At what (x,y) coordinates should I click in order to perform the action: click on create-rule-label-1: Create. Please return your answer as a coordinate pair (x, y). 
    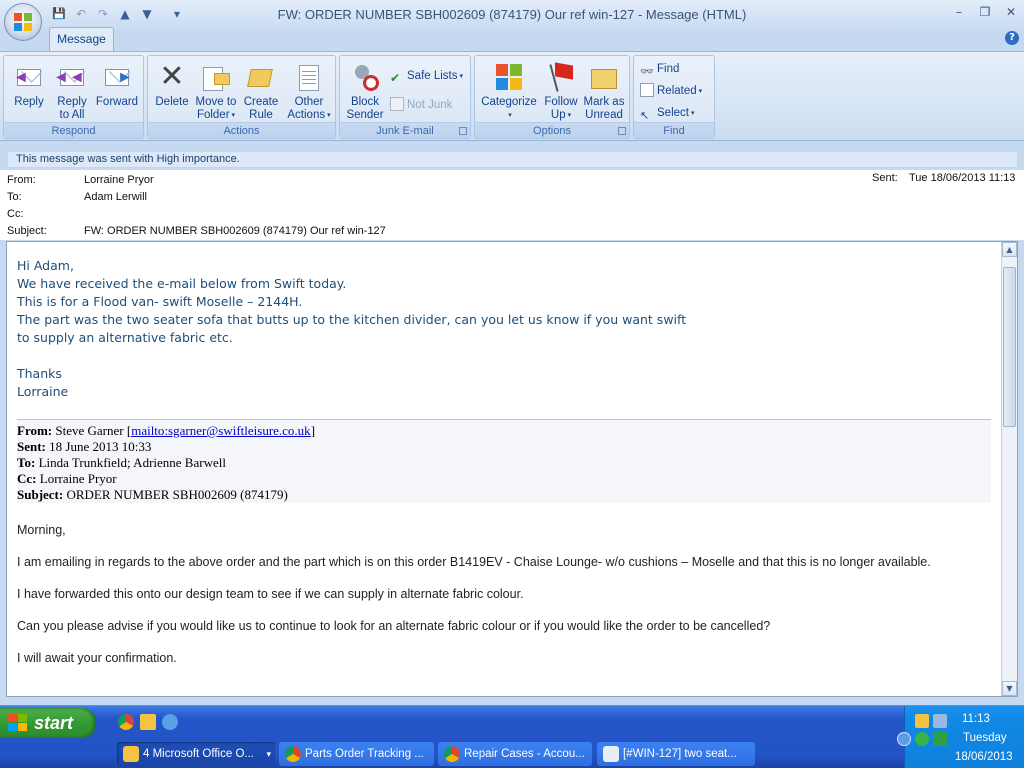
    Looking at the image, I should click on (261, 102).